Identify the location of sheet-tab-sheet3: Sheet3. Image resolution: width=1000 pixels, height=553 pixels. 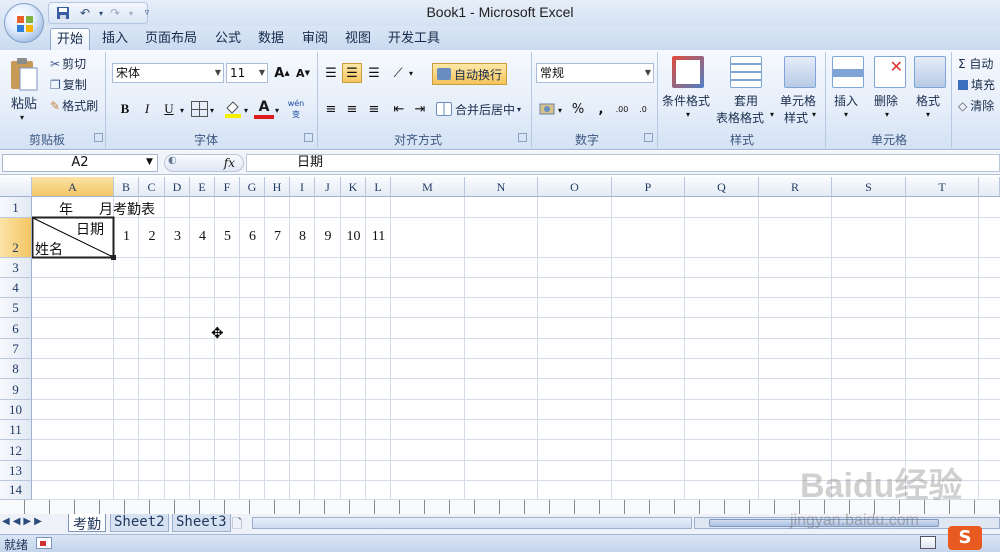
(201, 523).